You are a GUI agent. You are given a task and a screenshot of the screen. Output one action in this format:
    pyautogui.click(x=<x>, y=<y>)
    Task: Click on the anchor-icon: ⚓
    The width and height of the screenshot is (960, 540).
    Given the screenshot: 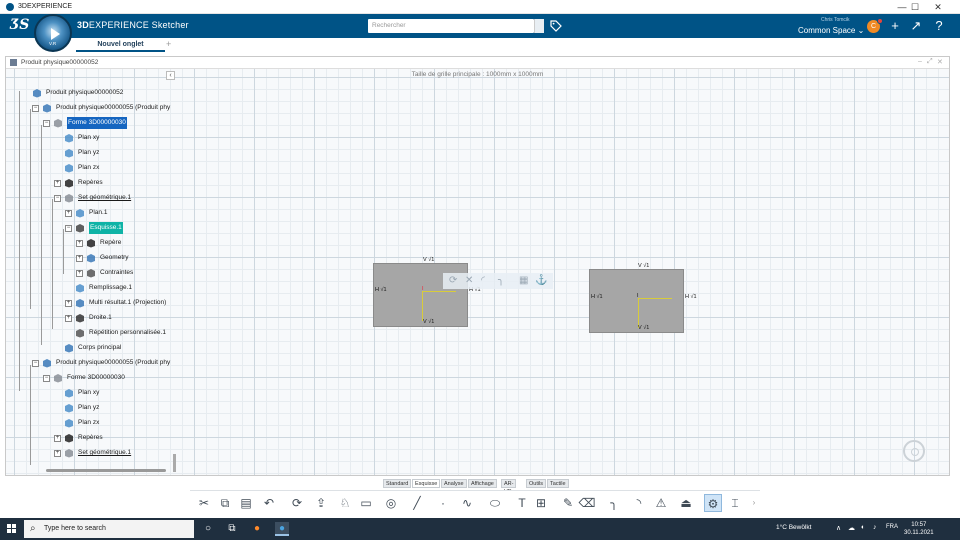 What is the action you would take?
    pyautogui.click(x=541, y=280)
    